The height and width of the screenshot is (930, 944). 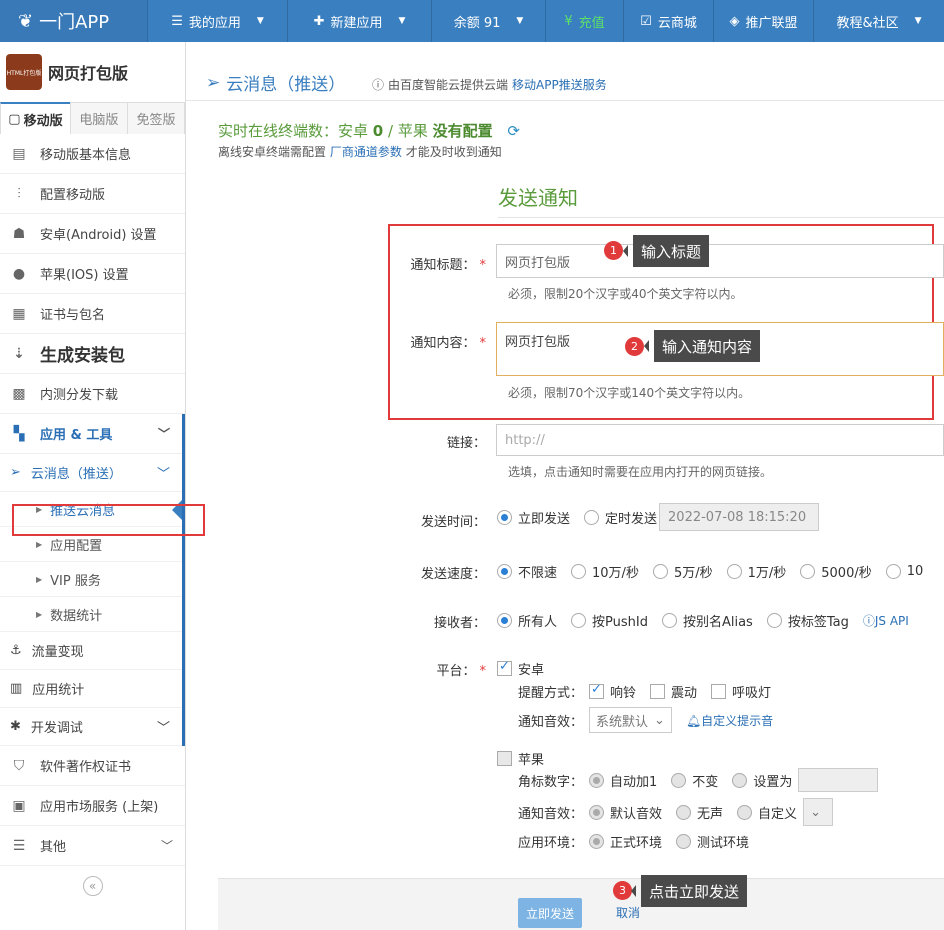 I want to click on online-count: 实时在线终端数：安卓 0 / 苹果 没有配置 ⟳, so click(x=369, y=130).